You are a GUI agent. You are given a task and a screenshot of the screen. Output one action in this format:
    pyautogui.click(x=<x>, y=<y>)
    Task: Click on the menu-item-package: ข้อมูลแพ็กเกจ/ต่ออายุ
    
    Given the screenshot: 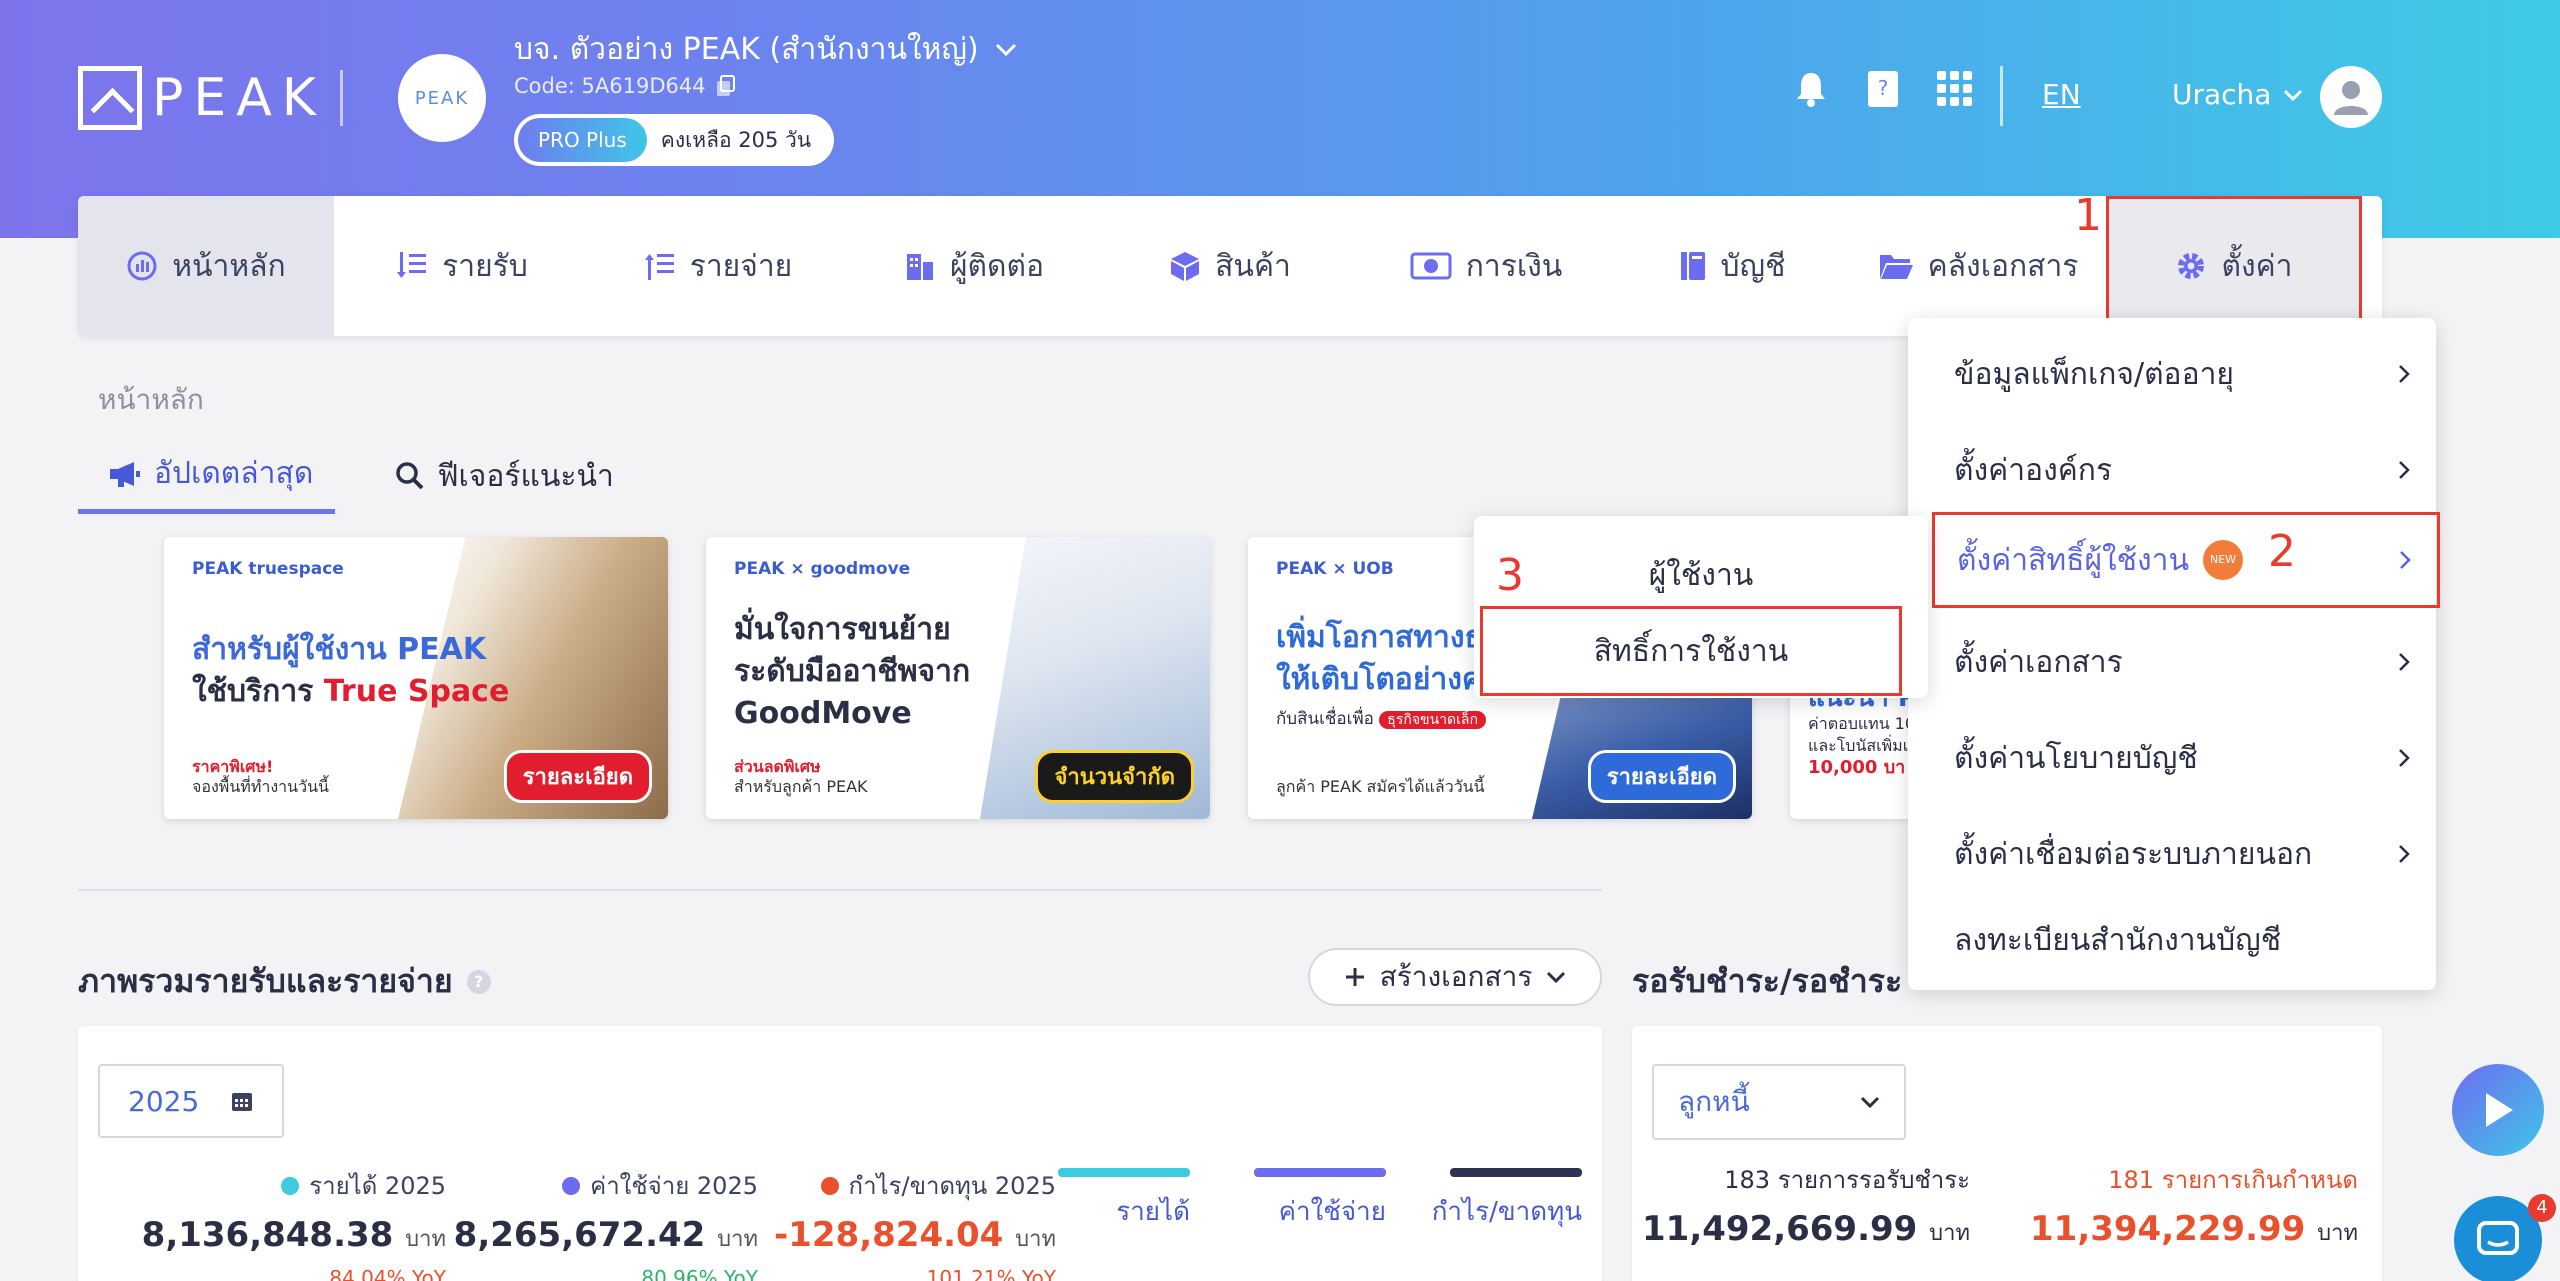 What is the action you would take?
    pyautogui.click(x=2172, y=374)
    